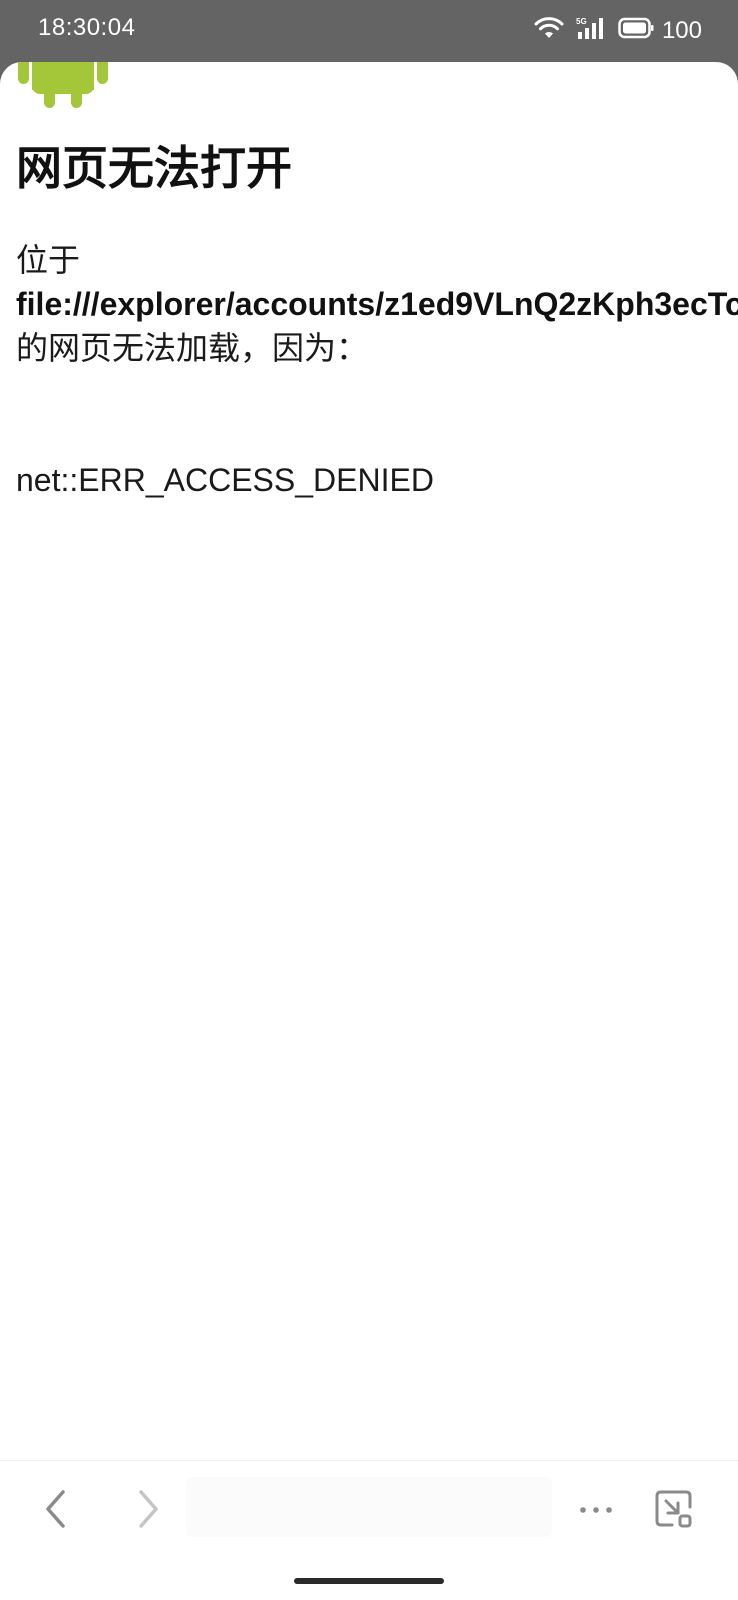 This screenshot has height=1600, width=738. I want to click on back-button, so click(56, 1511).